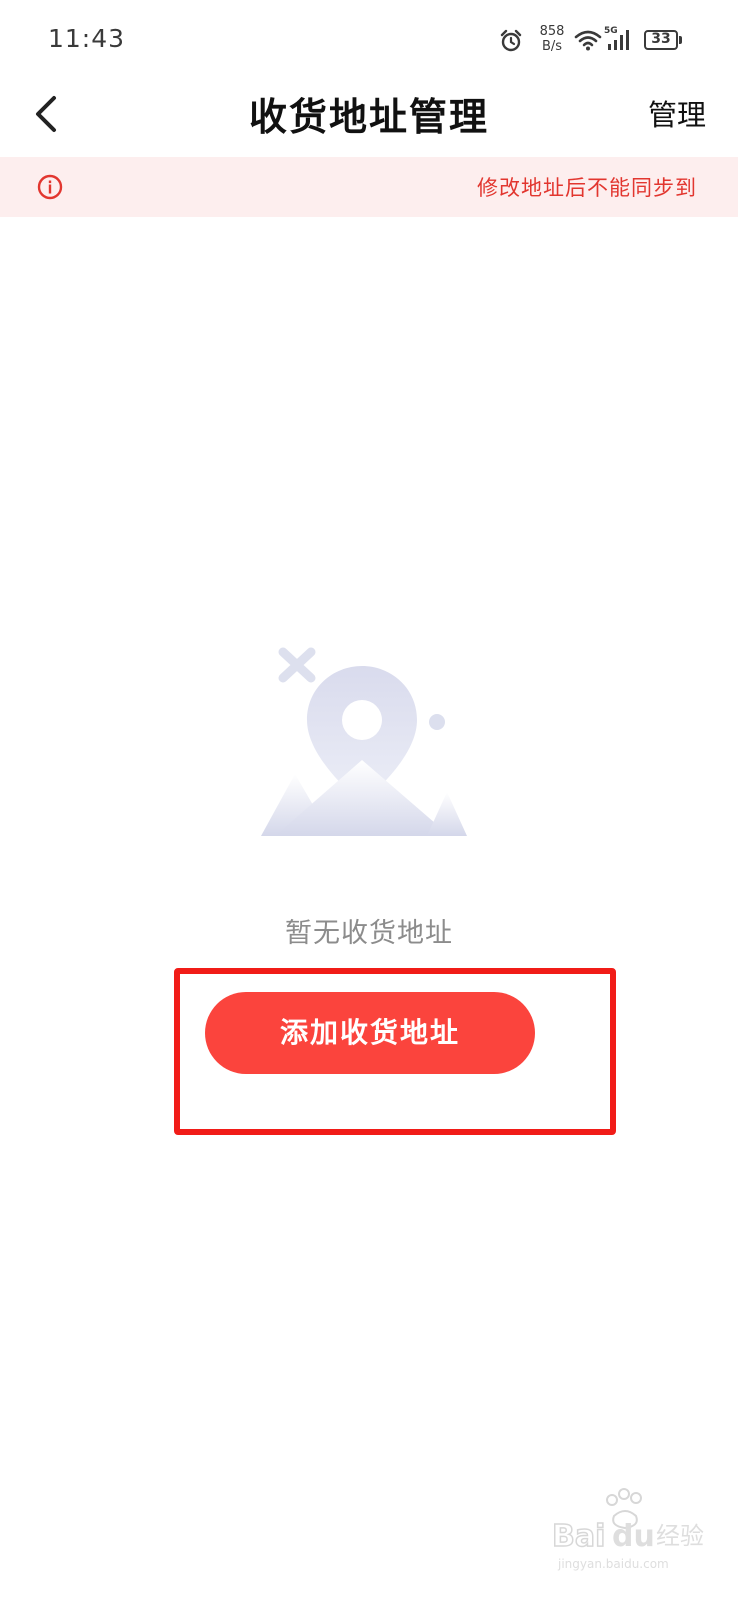  I want to click on notice-banner: 修改地址后不能同步到, so click(369, 187).